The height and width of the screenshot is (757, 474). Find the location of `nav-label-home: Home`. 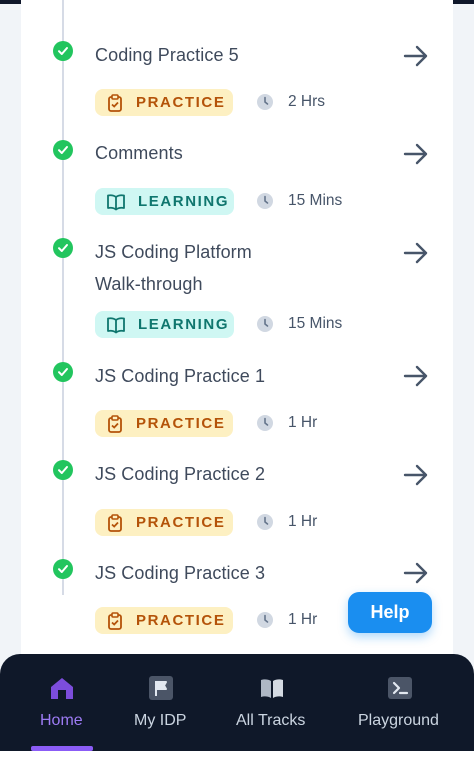

nav-label-home: Home is located at coordinates (61, 720).